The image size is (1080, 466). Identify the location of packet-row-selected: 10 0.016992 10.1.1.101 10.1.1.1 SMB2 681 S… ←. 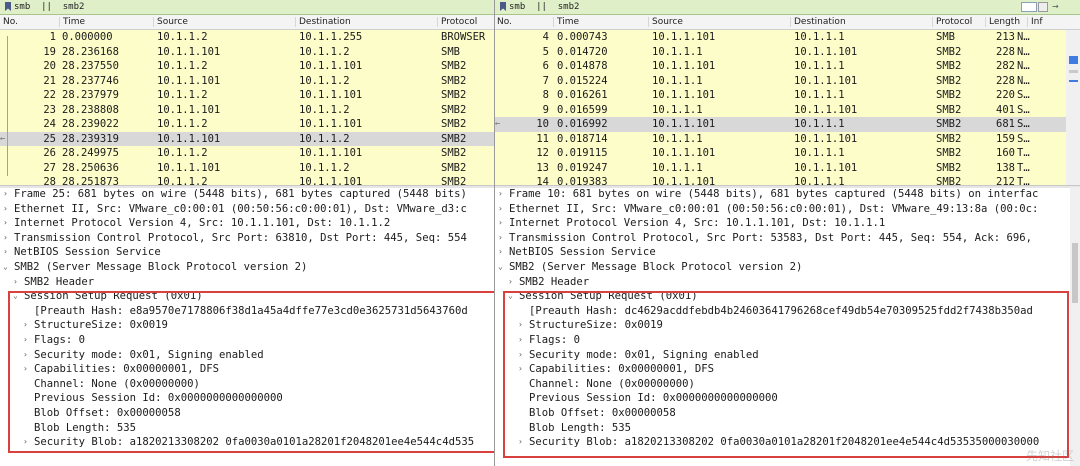
(780, 124).